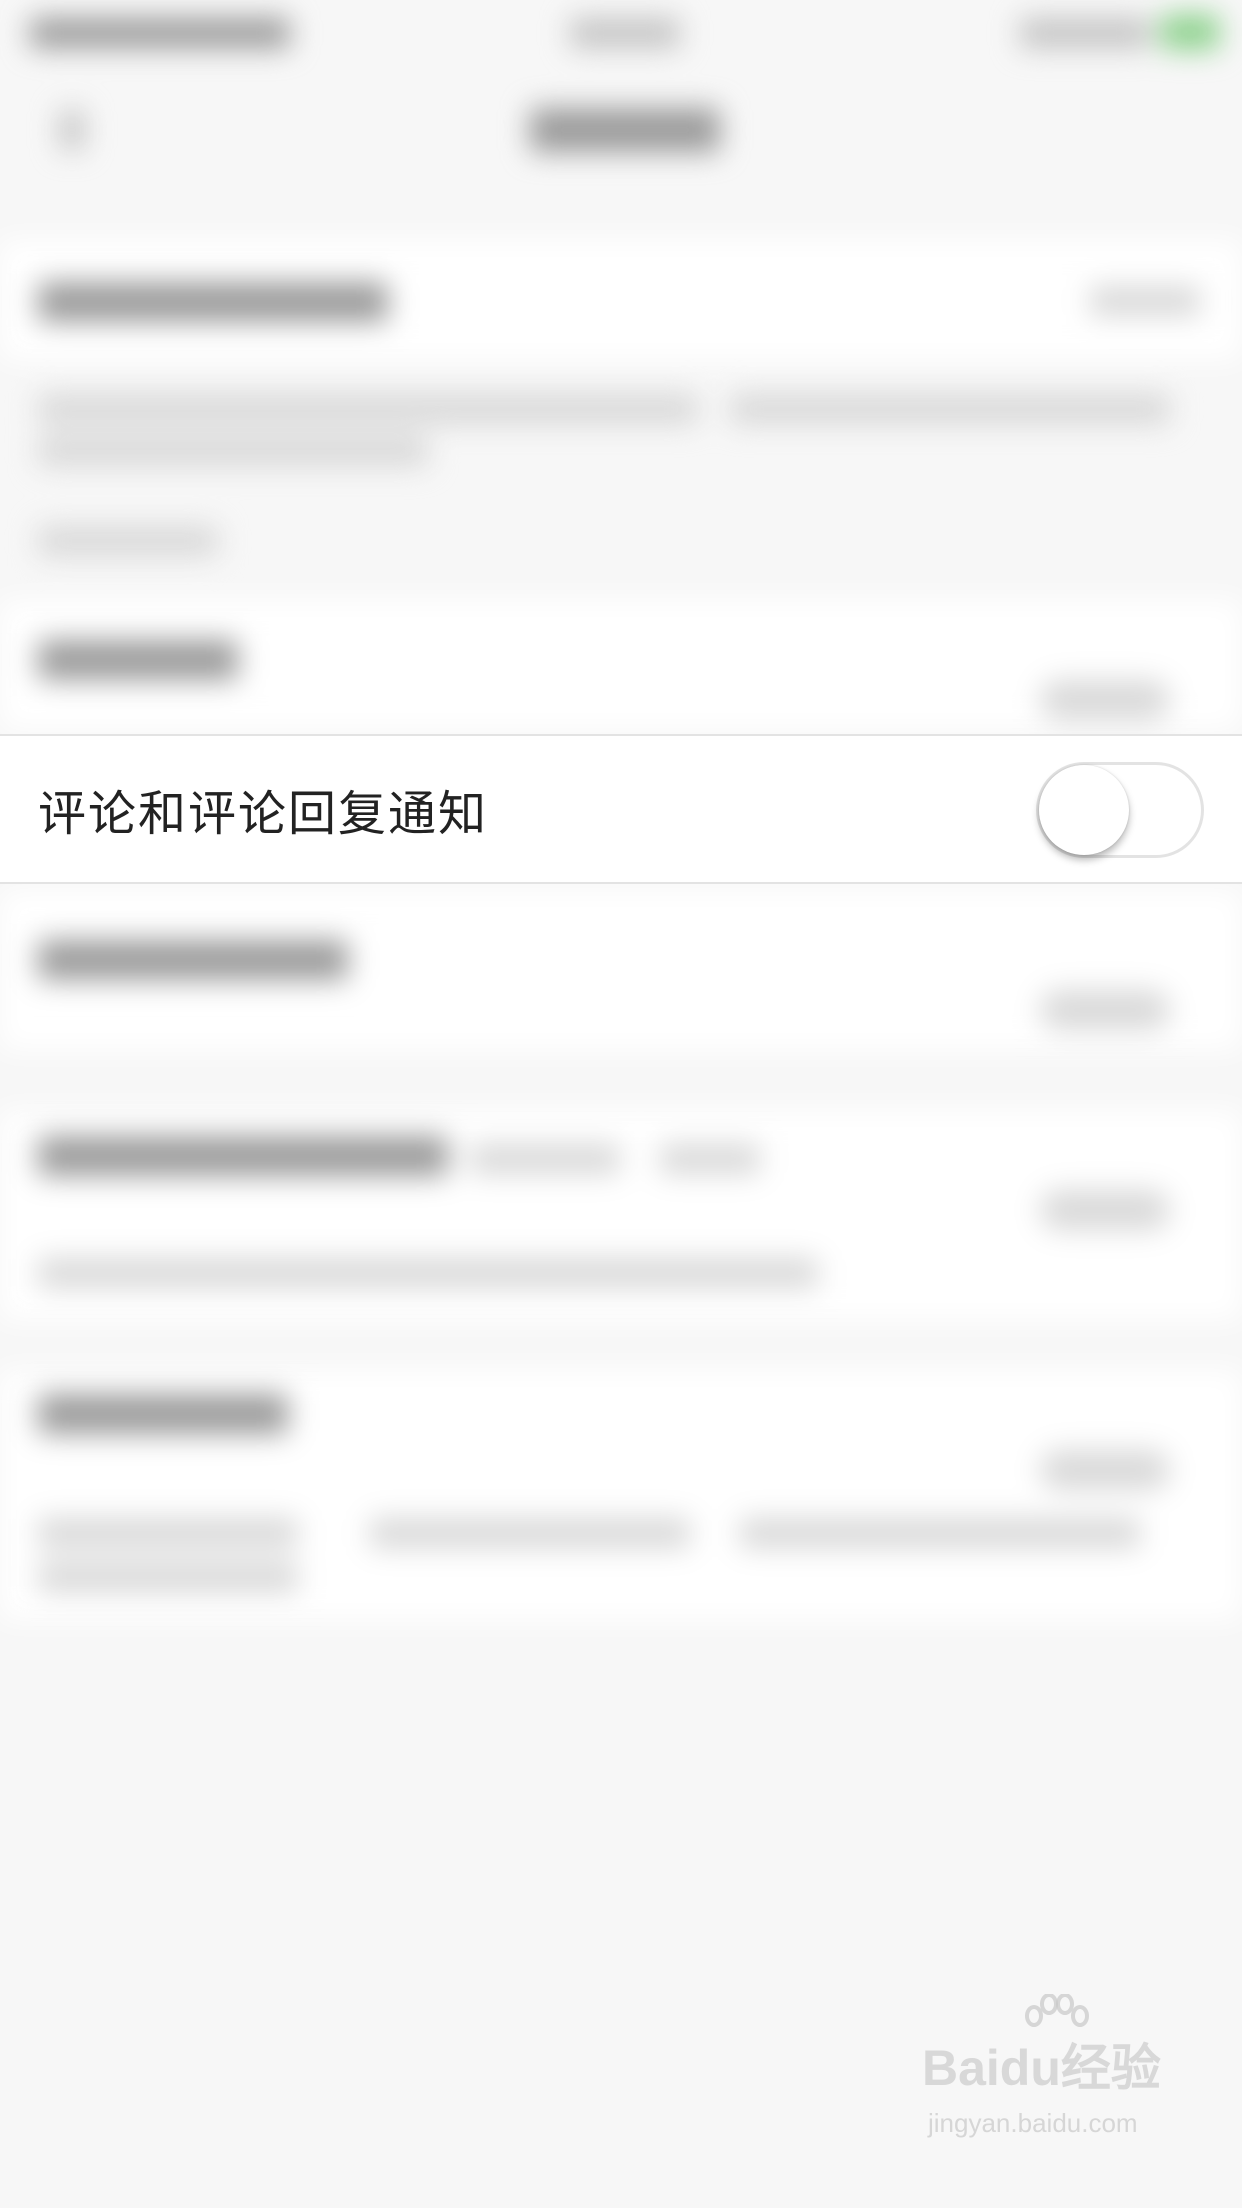 This screenshot has width=1242, height=2208. I want to click on comment-notification-toggle, so click(1120, 810).